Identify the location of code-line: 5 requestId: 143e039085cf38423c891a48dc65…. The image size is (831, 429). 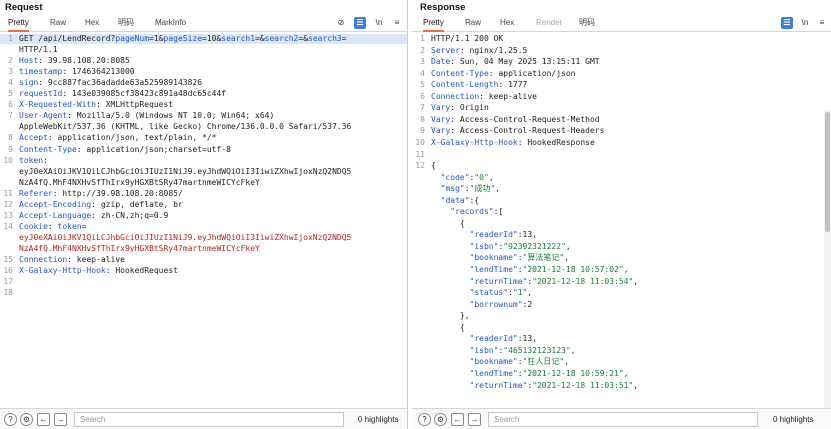
(203, 94).